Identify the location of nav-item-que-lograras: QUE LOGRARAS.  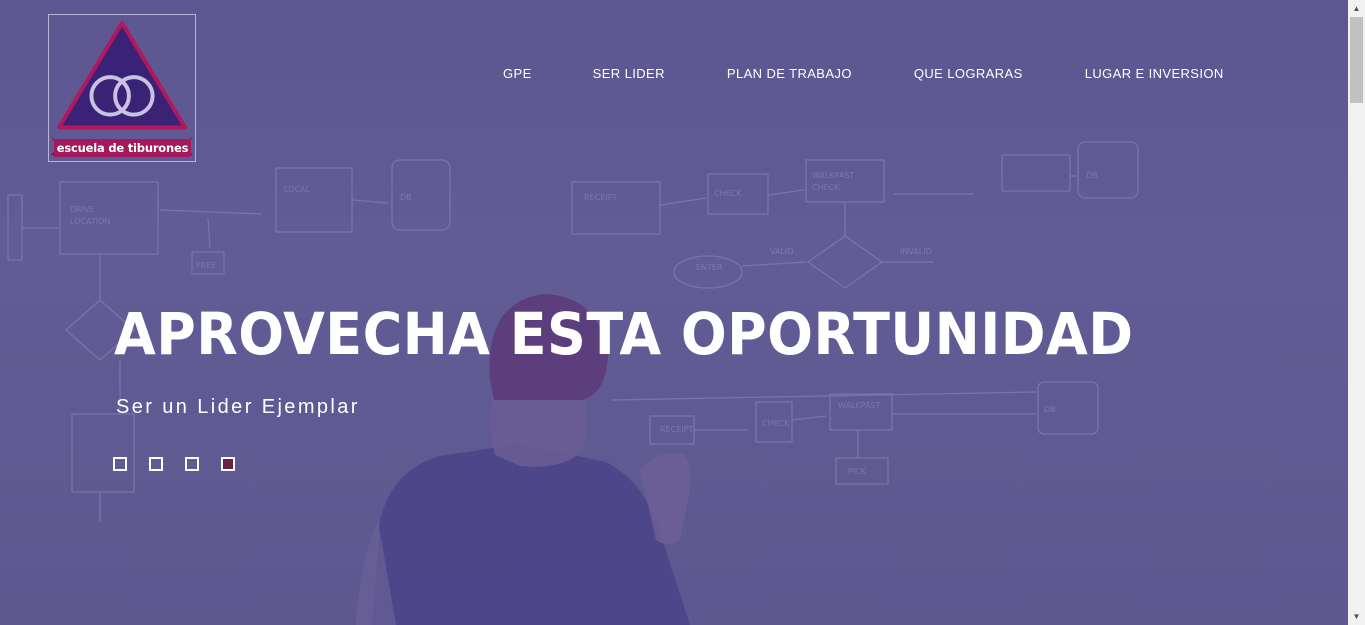
(968, 75).